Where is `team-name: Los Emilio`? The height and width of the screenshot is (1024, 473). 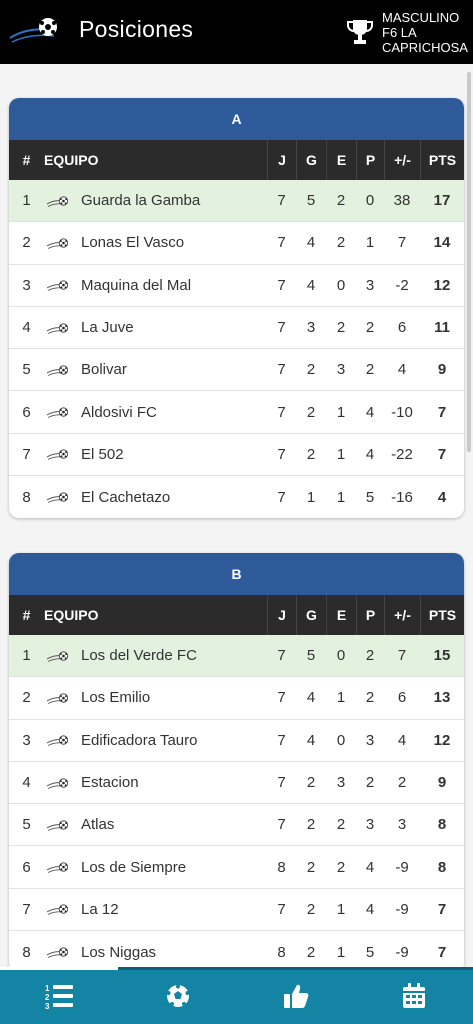
team-name: Los Emilio is located at coordinates (116, 698).